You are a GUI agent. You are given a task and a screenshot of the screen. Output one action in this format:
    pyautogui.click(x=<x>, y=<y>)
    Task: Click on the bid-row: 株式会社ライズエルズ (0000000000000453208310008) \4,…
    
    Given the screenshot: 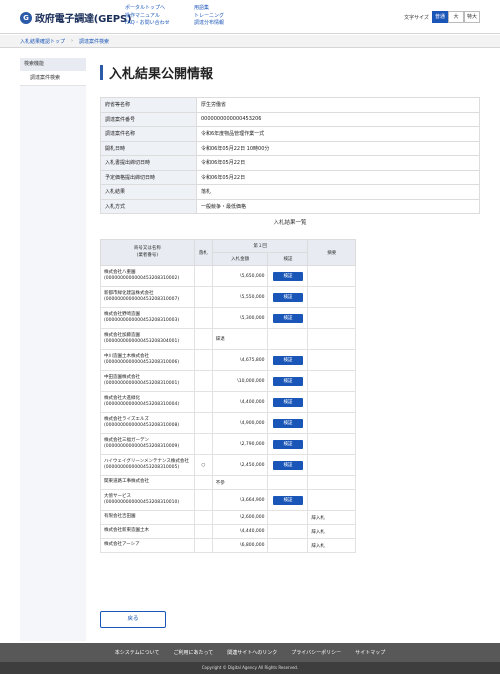 What is the action you would take?
    pyautogui.click(x=228, y=423)
    